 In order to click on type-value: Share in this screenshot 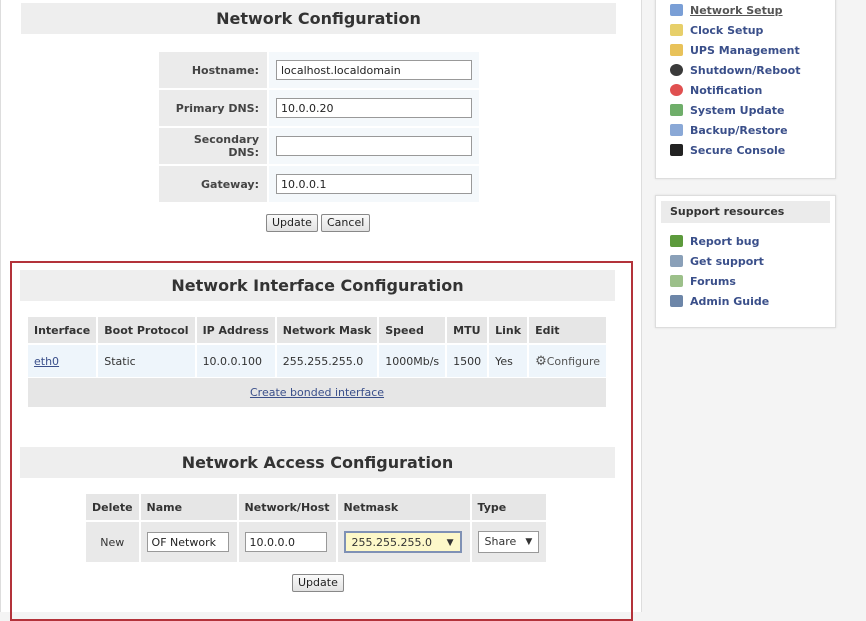, I will do `click(500, 541)`.